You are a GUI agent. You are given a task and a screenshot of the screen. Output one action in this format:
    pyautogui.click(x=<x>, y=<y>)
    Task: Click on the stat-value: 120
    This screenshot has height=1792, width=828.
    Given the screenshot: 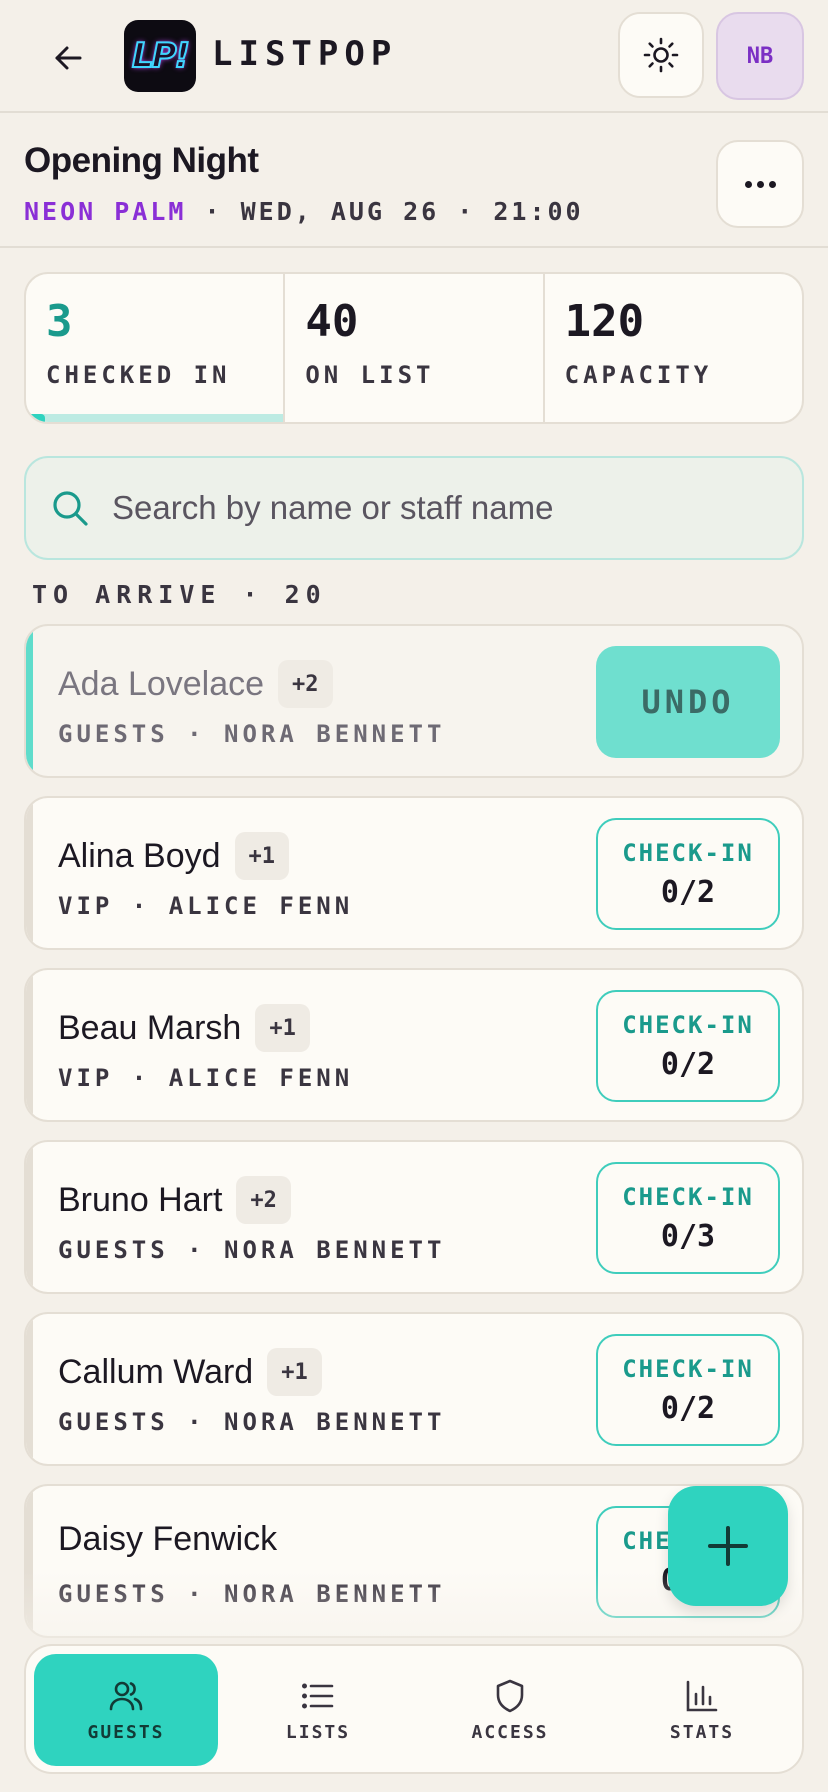 What is the action you would take?
    pyautogui.click(x=604, y=321)
    